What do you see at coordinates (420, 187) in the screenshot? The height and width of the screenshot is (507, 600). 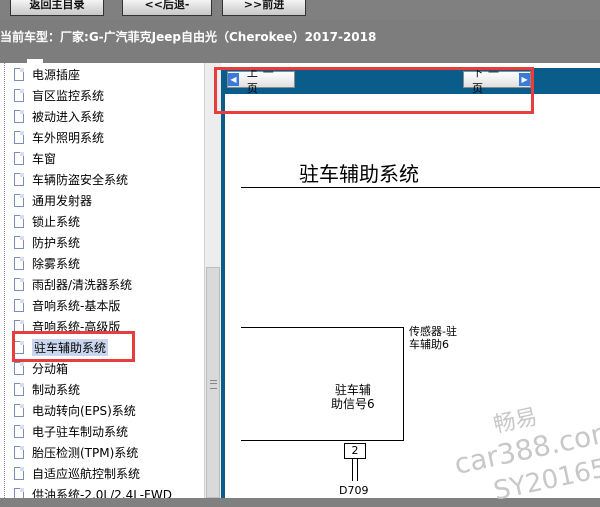 I see `title-divider` at bounding box center [420, 187].